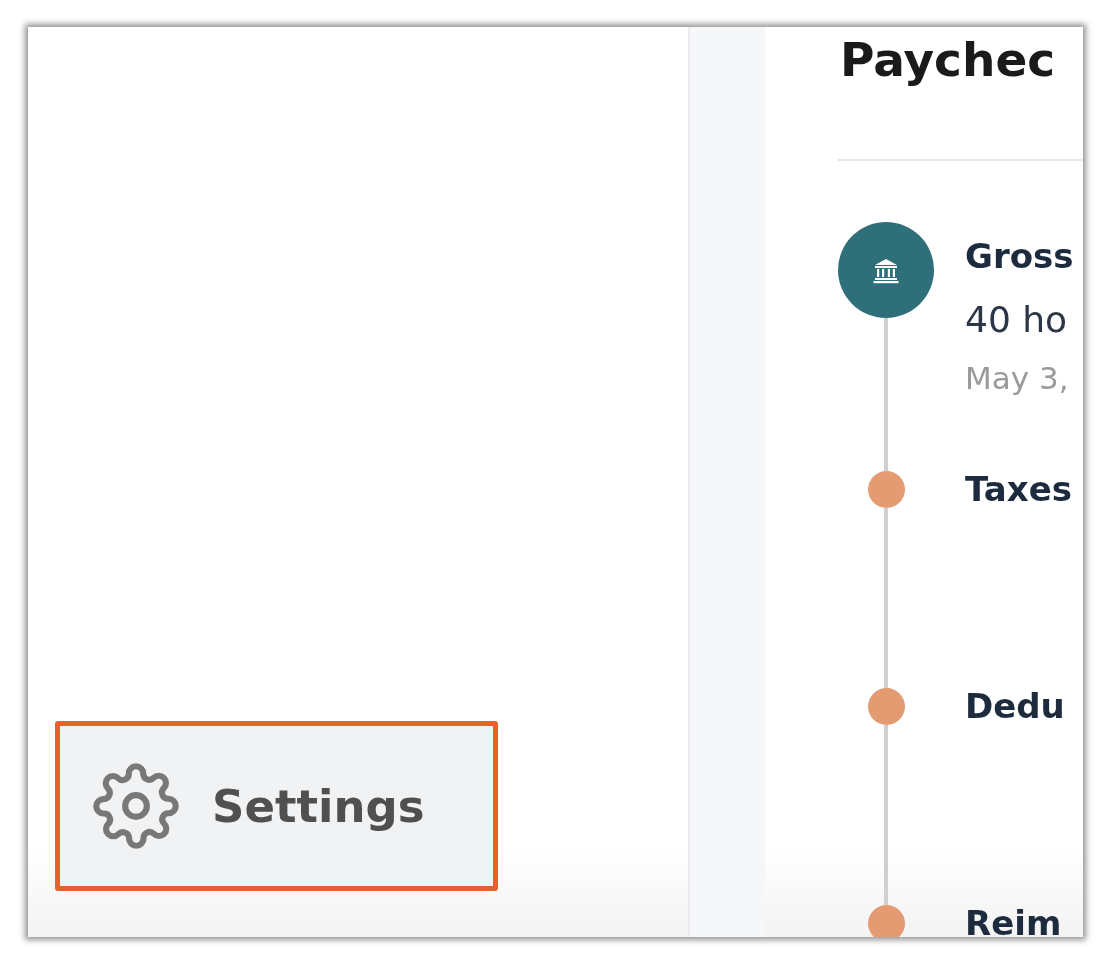 The image size is (1112, 964). What do you see at coordinates (948, 60) in the screenshot?
I see `page-title: Paychec` at bounding box center [948, 60].